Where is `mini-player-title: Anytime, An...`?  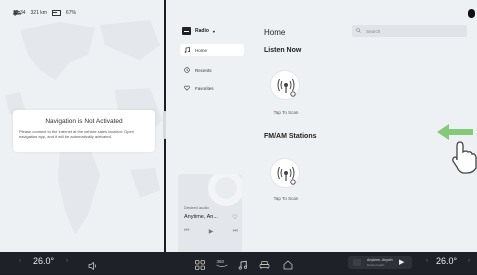
mini-player-title: Anytime, An... is located at coordinates (201, 217).